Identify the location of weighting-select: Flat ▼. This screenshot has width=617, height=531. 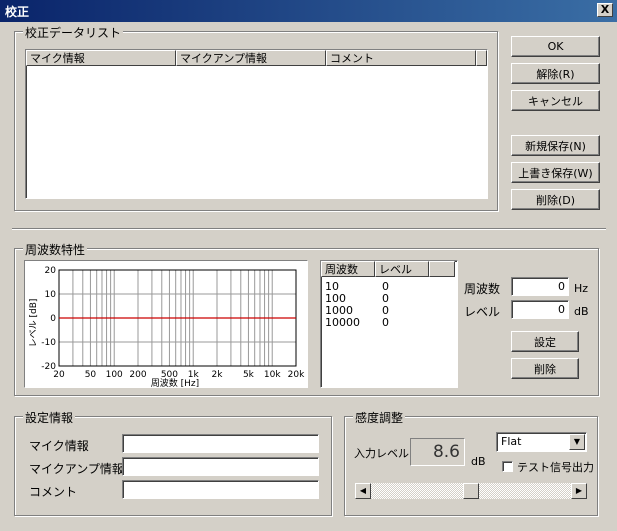
(541, 442).